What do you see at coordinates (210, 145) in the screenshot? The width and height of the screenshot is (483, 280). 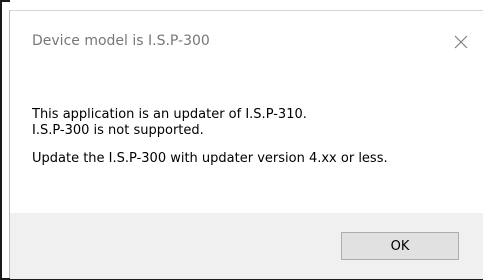 I see `message-spacer` at bounding box center [210, 145].